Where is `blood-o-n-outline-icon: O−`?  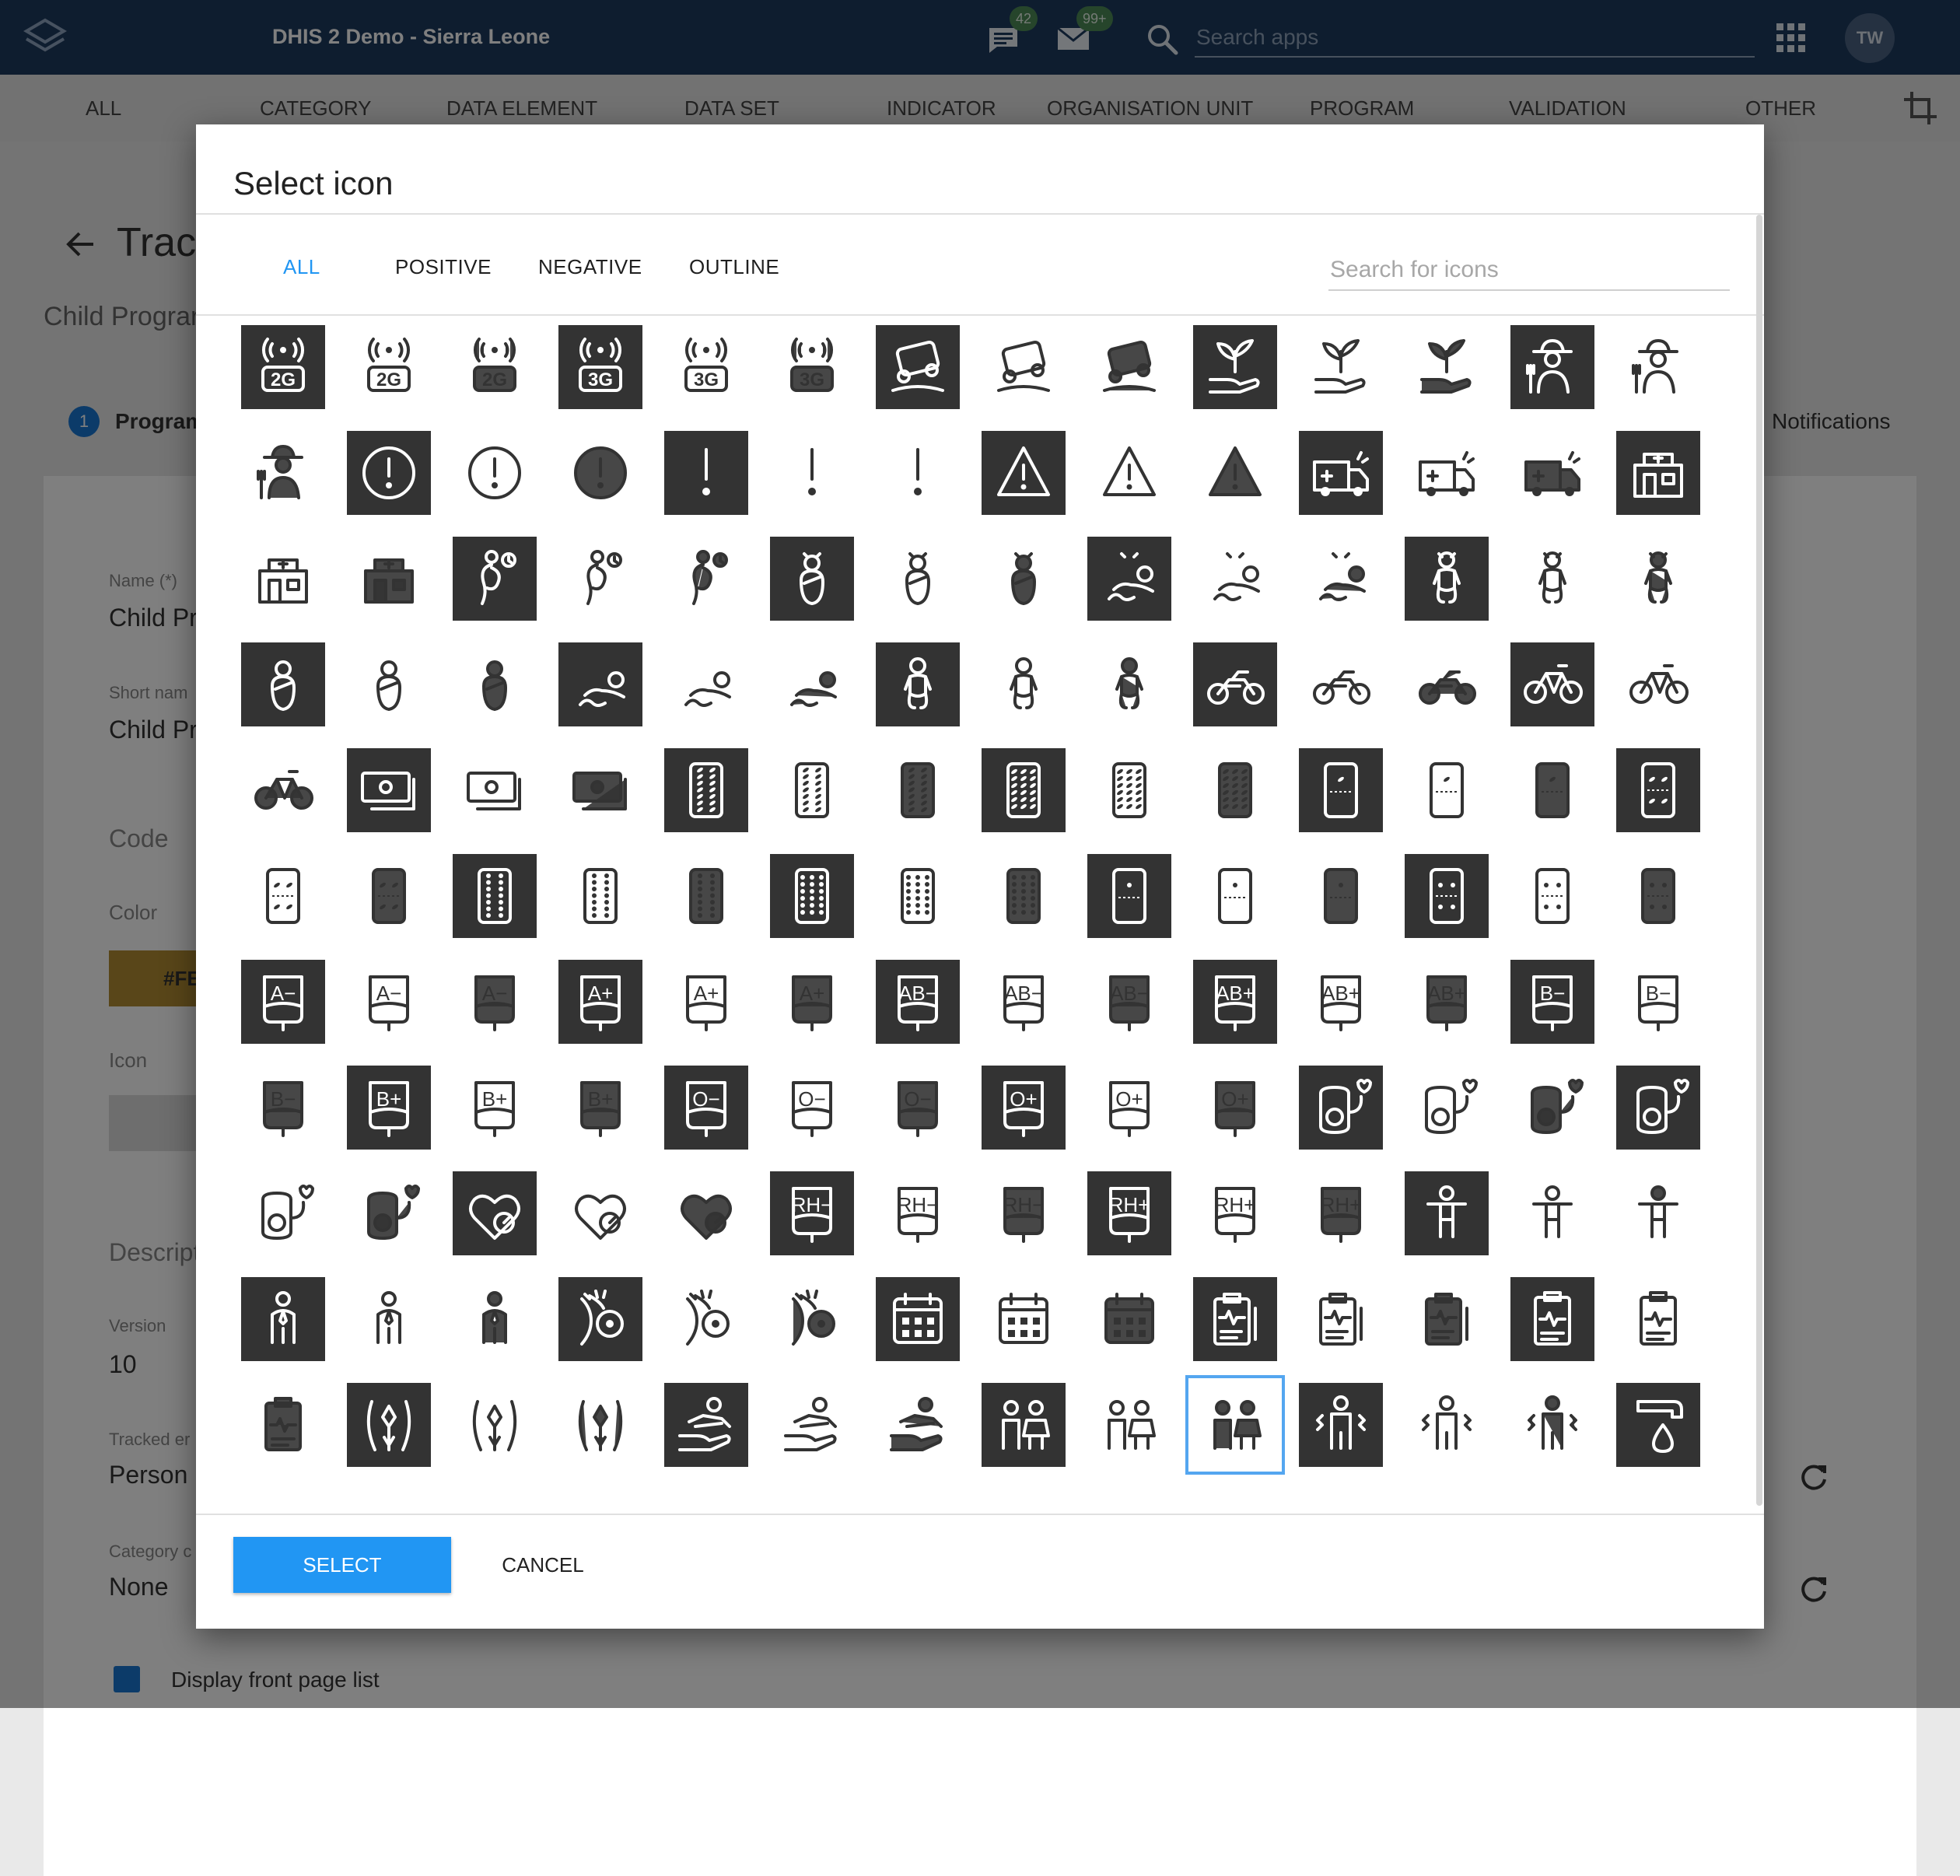
blood-o-n-outline-icon: O− is located at coordinates (812, 1108).